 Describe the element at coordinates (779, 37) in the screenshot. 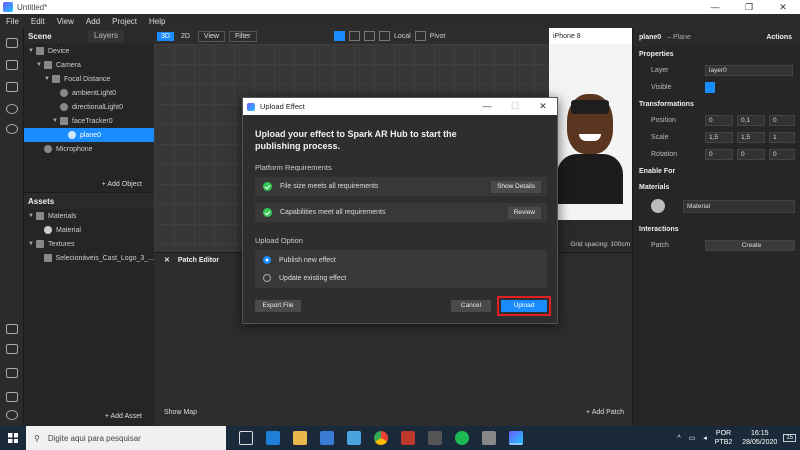

I see `actions-button: Actions` at that location.